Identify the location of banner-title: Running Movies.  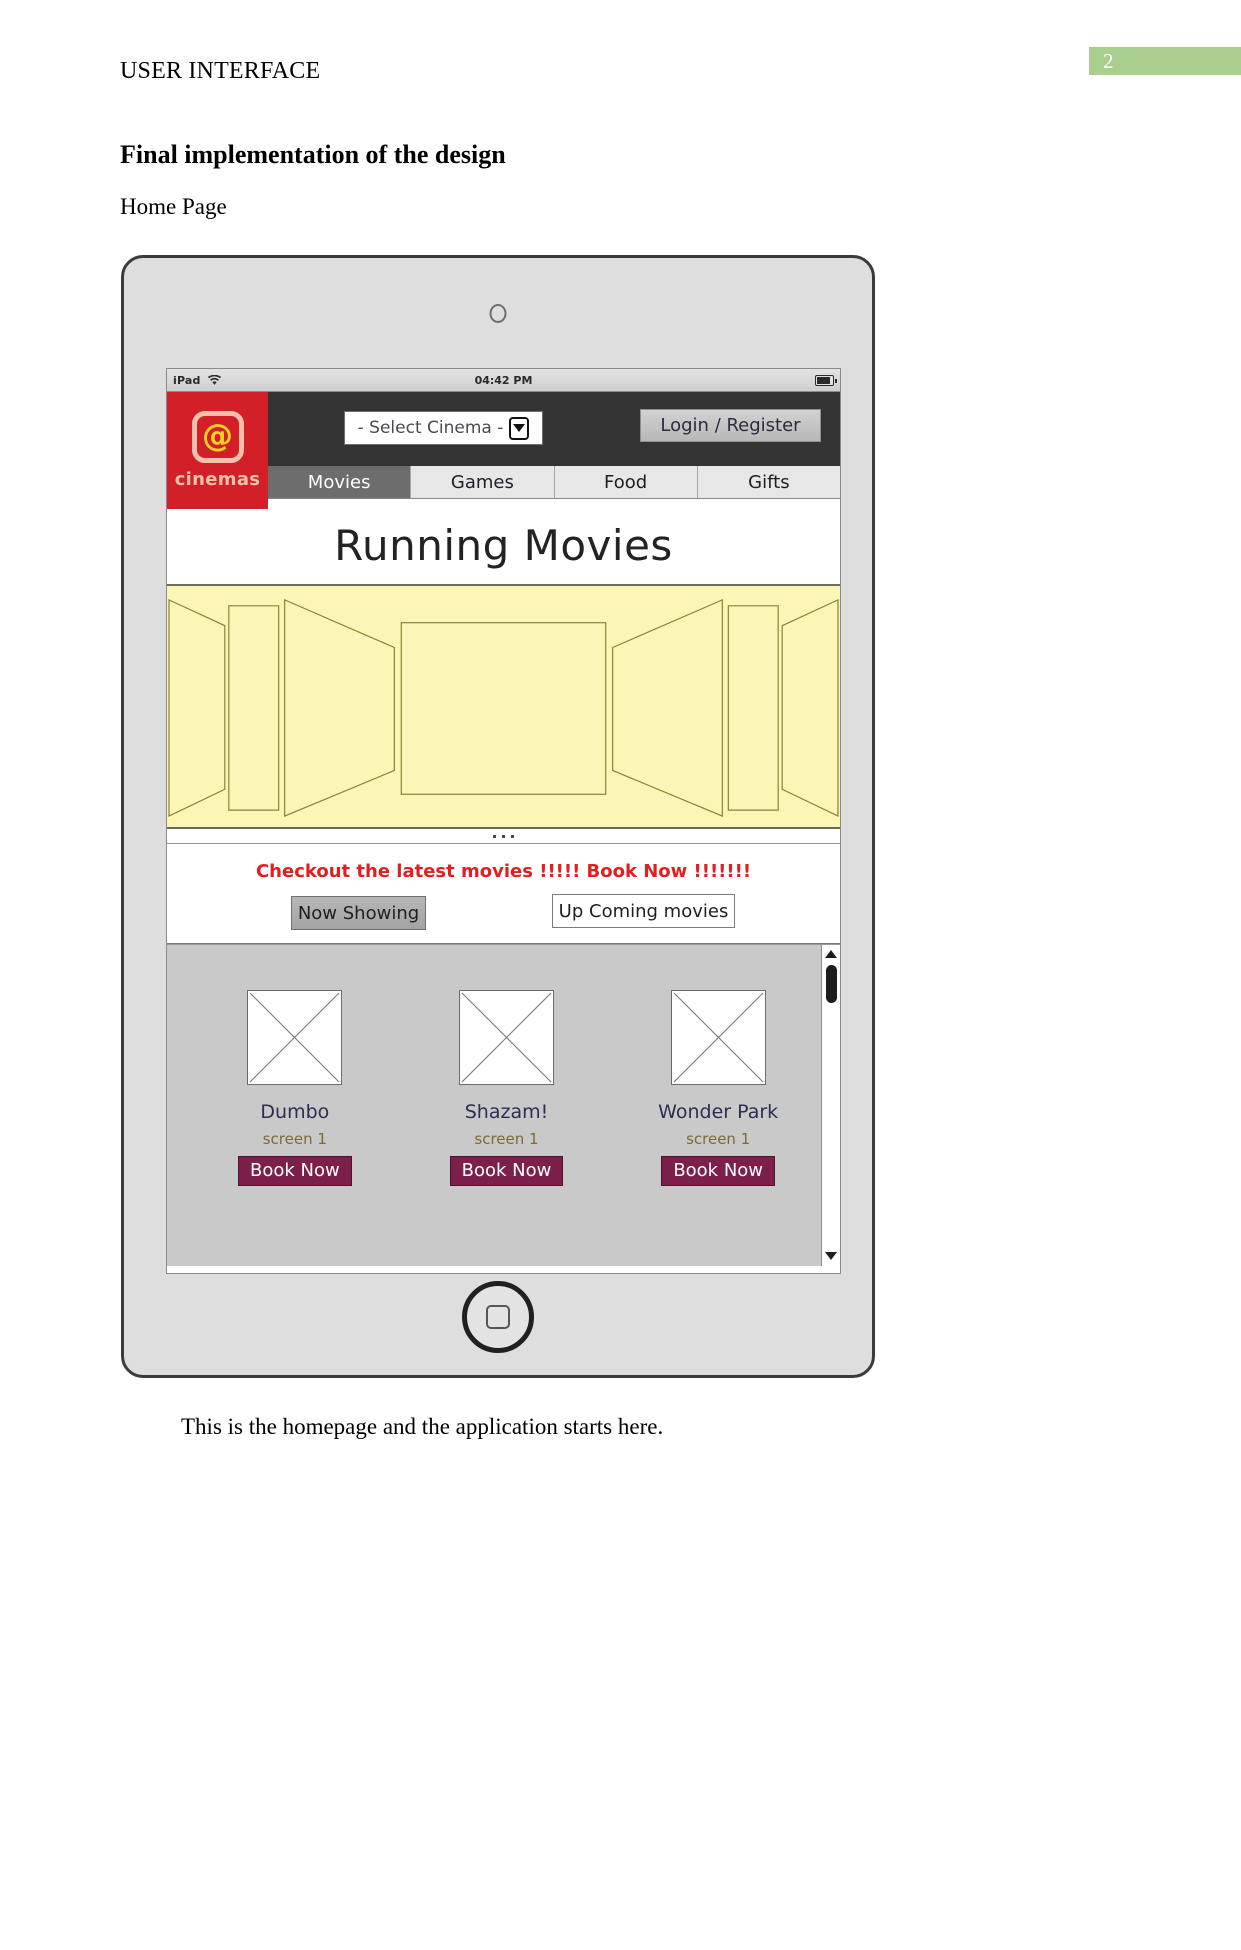
(503, 545).